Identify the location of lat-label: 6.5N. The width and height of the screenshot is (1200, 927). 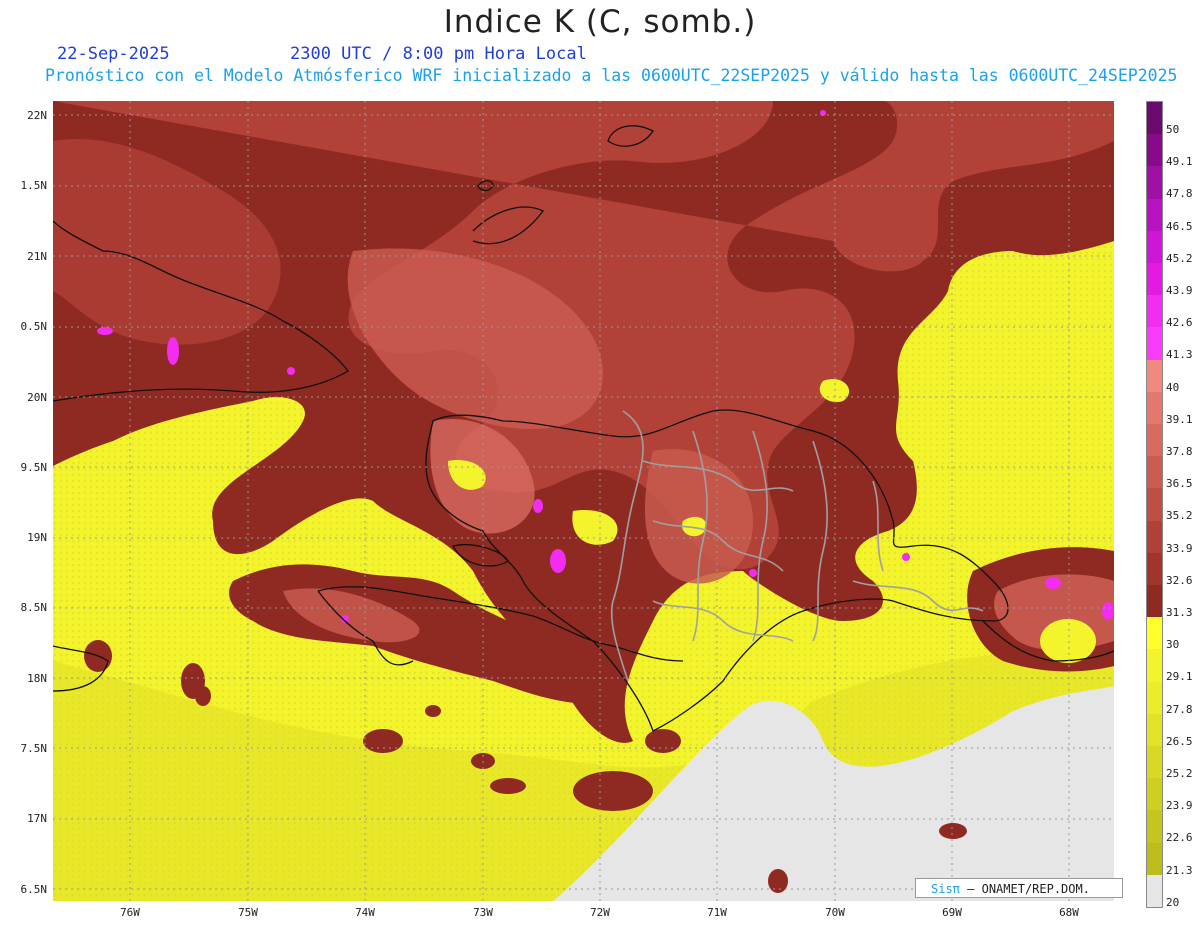
(34, 889).